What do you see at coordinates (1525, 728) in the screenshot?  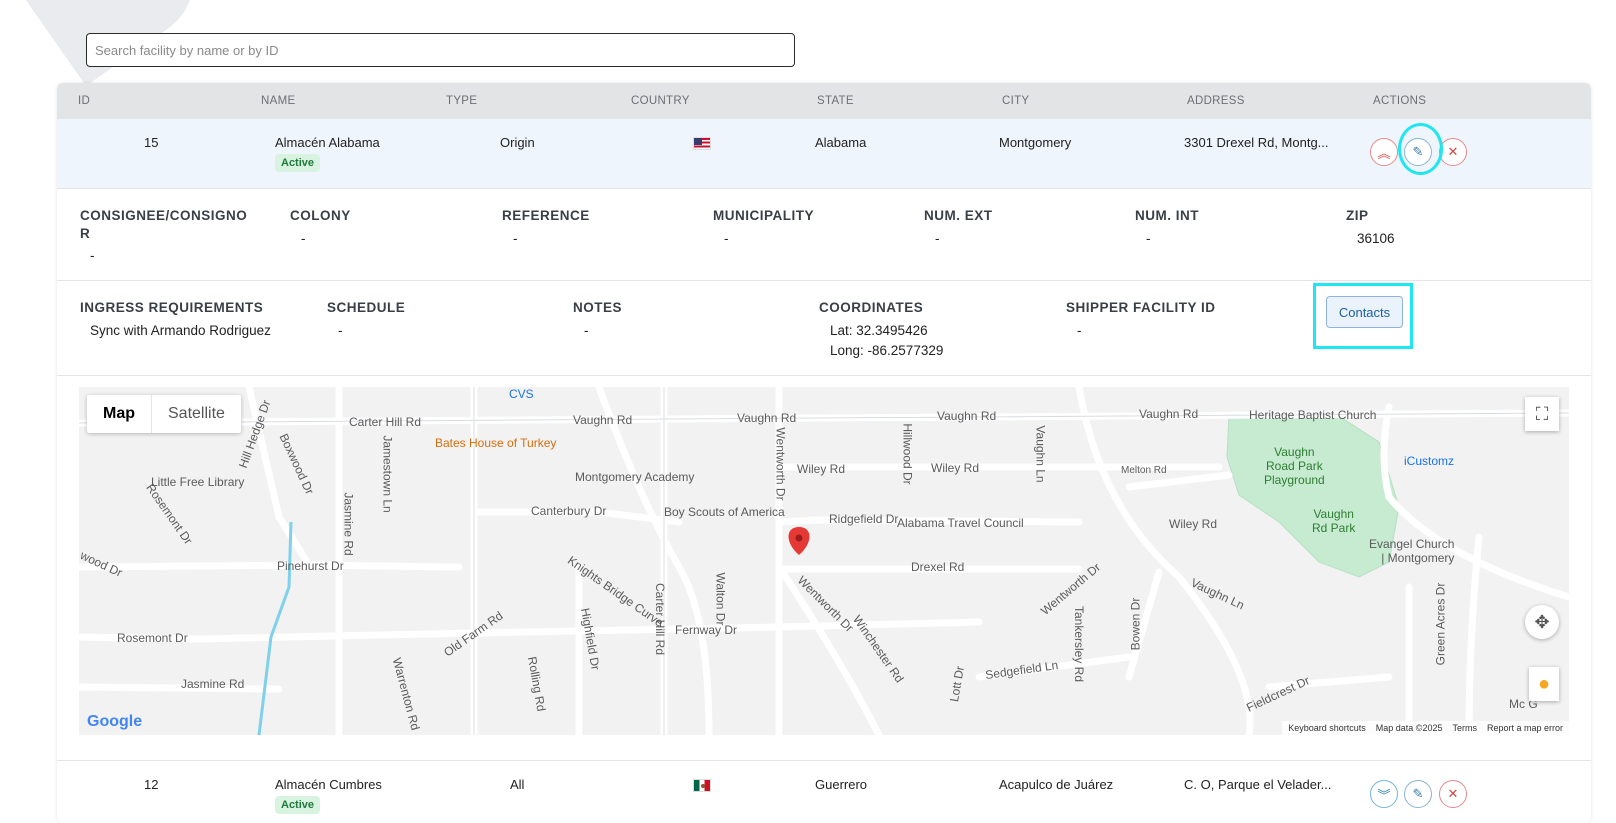 I see `report-map-error-link: Report a map error` at bounding box center [1525, 728].